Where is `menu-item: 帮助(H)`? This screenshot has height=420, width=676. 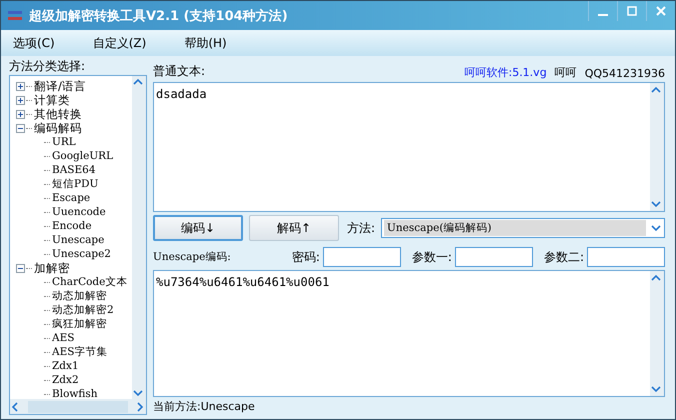
menu-item: 帮助(H) is located at coordinates (205, 43).